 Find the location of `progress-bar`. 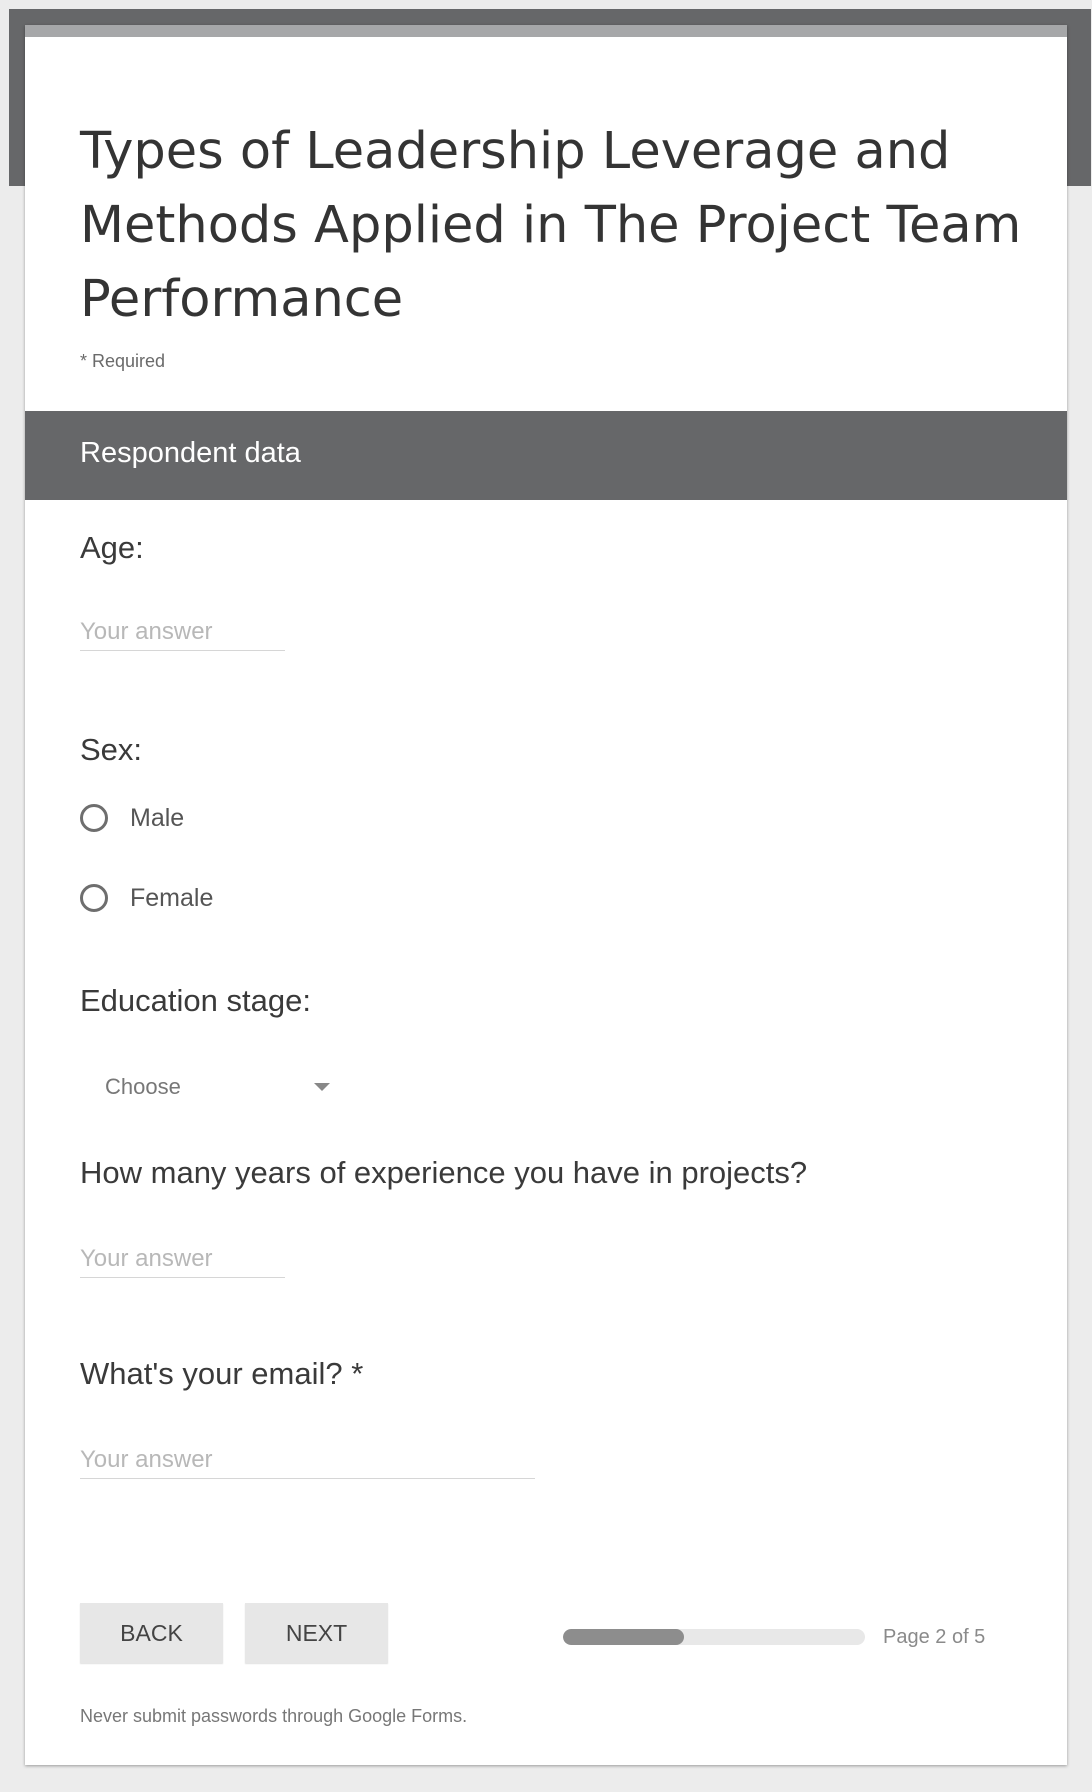

progress-bar is located at coordinates (714, 1637).